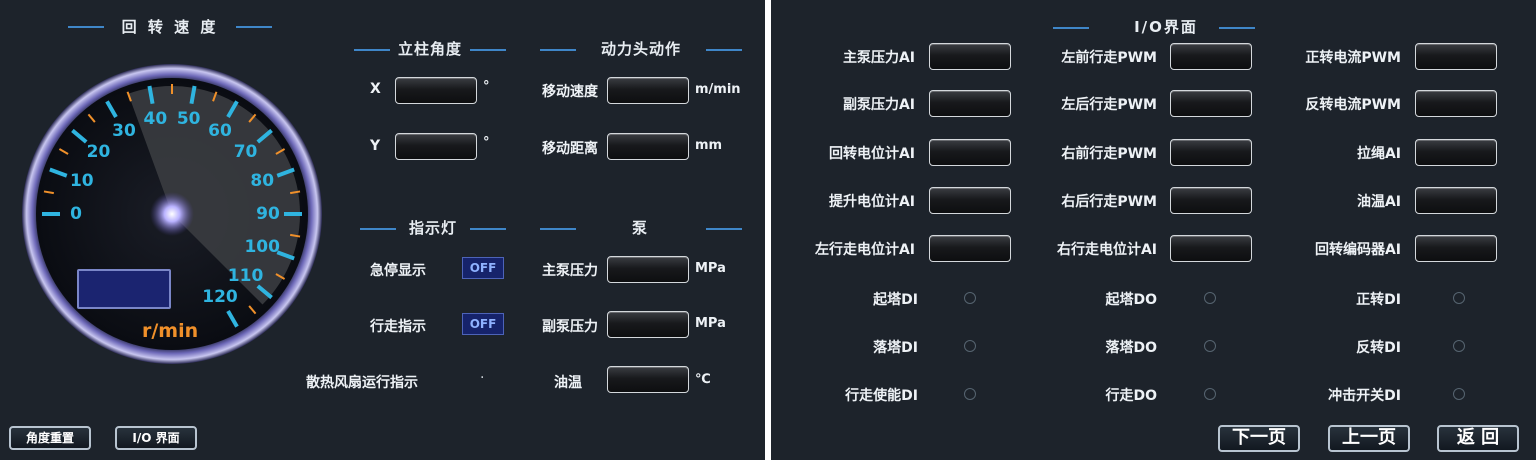 Image resolution: width=1536 pixels, height=460 pixels. I want to click on gauge-scale-label: 40, so click(155, 119).